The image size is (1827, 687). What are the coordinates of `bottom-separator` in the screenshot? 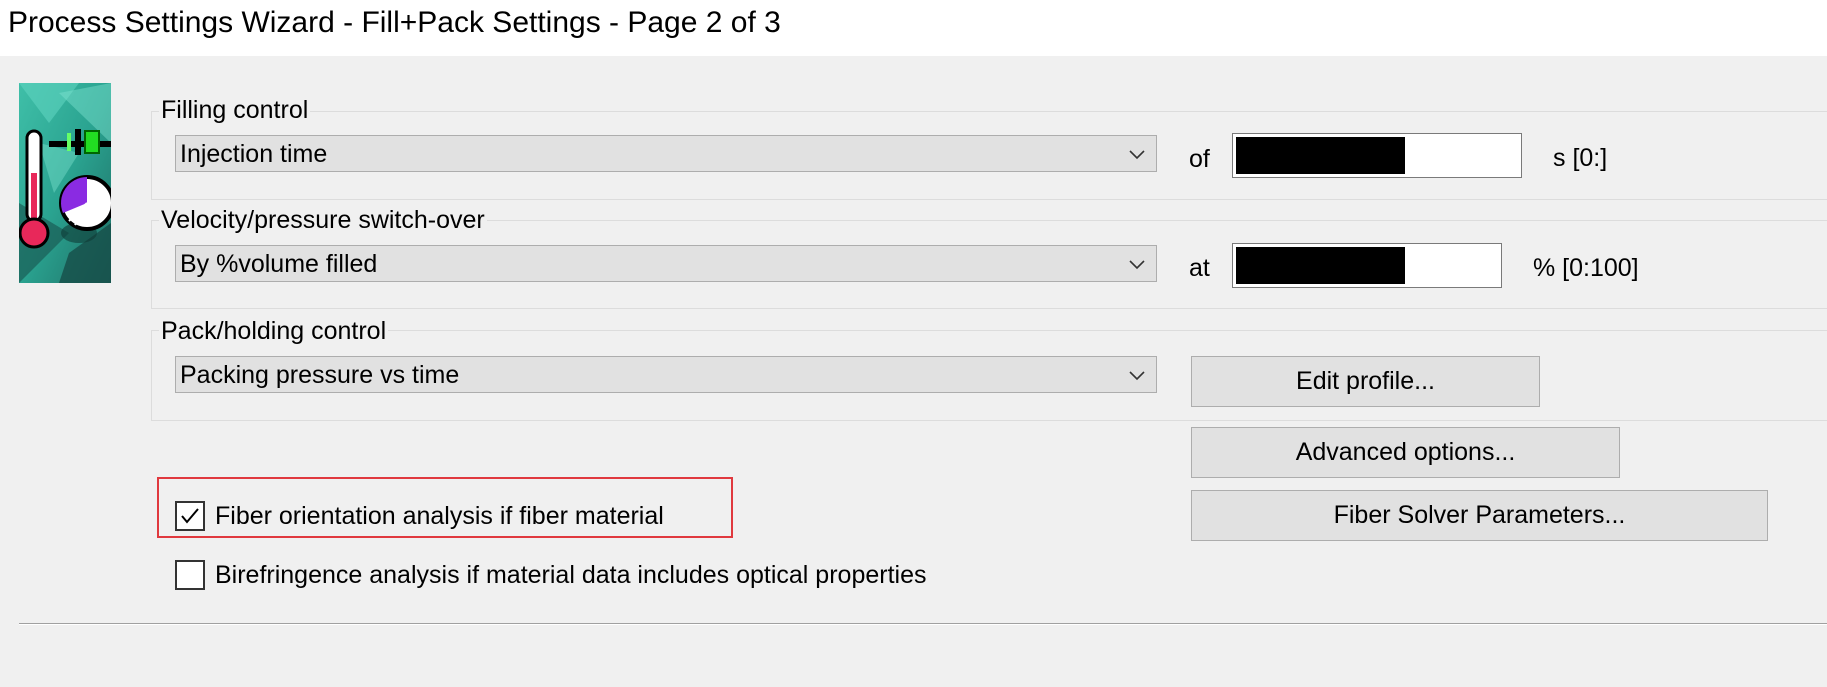 It's located at (923, 624).